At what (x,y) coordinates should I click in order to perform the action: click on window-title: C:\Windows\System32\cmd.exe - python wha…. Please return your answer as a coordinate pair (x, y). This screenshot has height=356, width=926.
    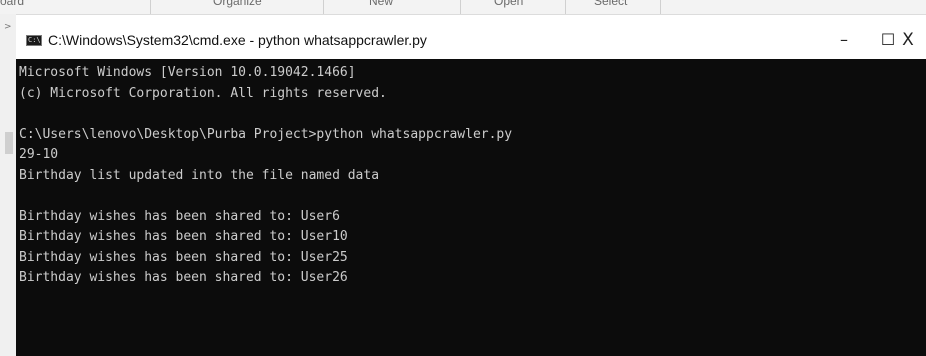
    Looking at the image, I should click on (237, 40).